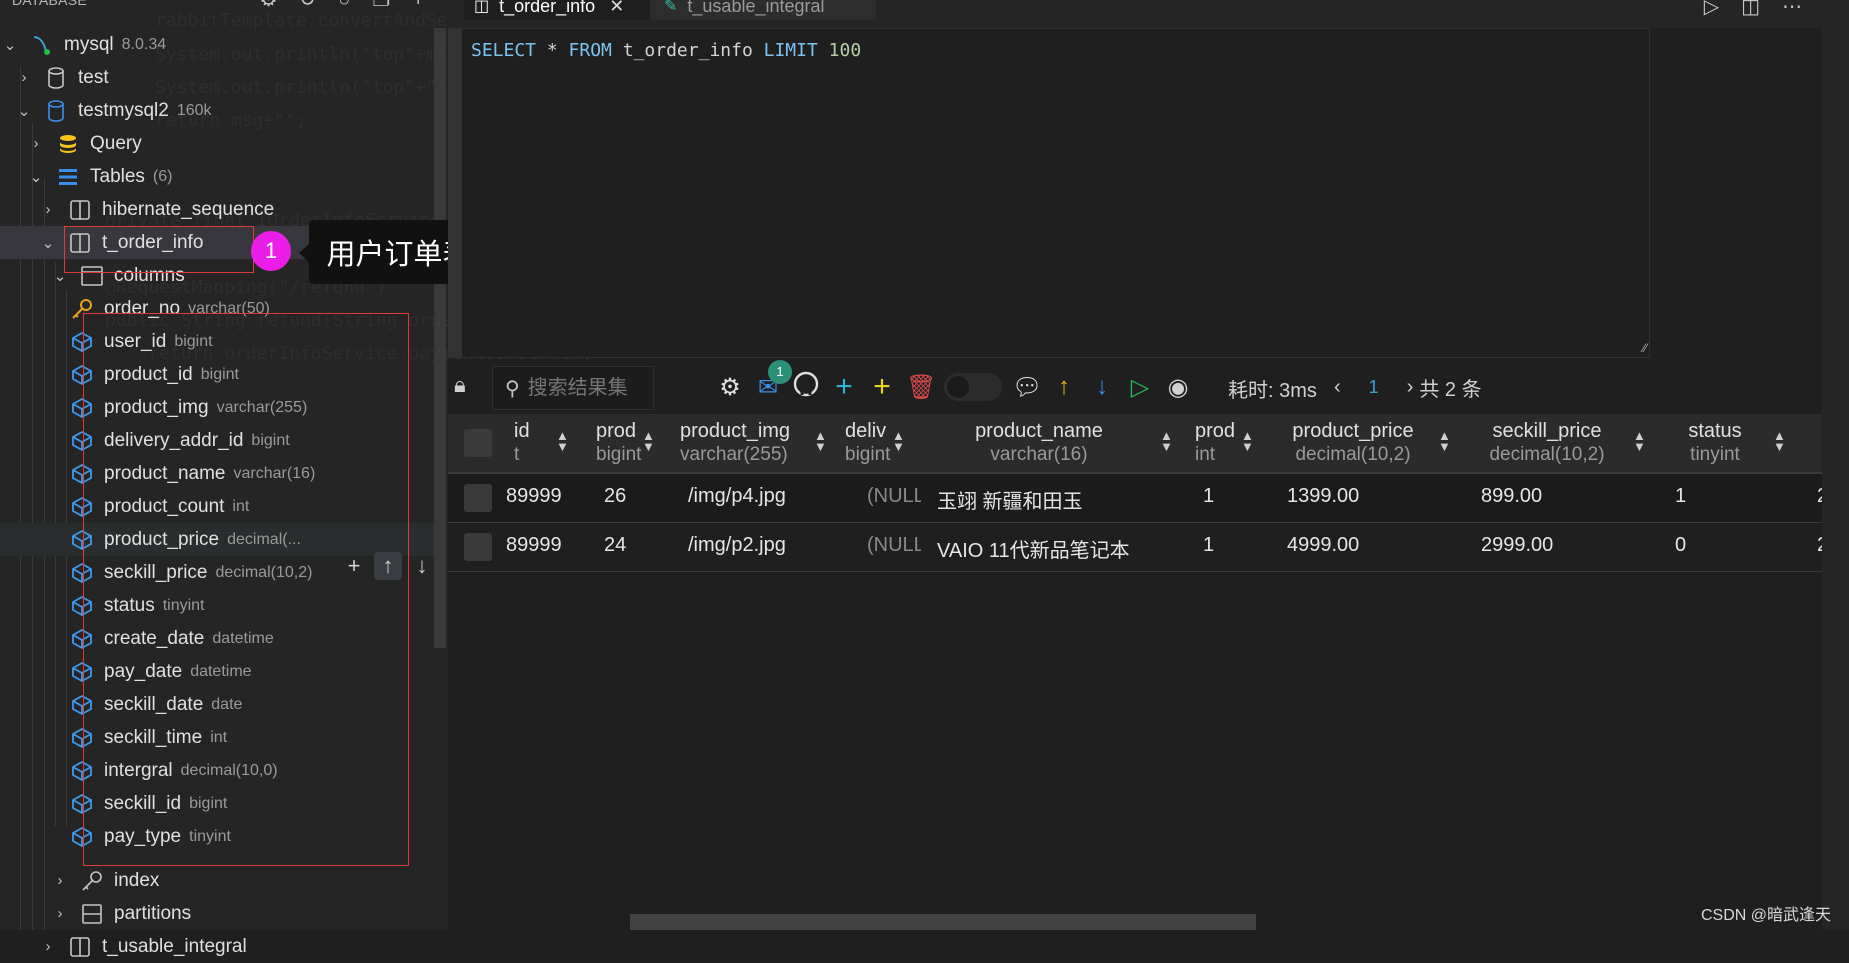 The height and width of the screenshot is (963, 1849). Describe the element at coordinates (1062, 499) in the screenshot. I see `grid-cell: 玉翊 新疆和田玉` at that location.